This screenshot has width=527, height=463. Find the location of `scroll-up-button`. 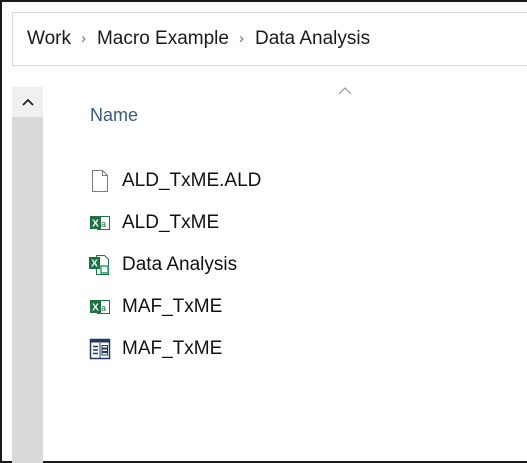

scroll-up-button is located at coordinates (27, 102).